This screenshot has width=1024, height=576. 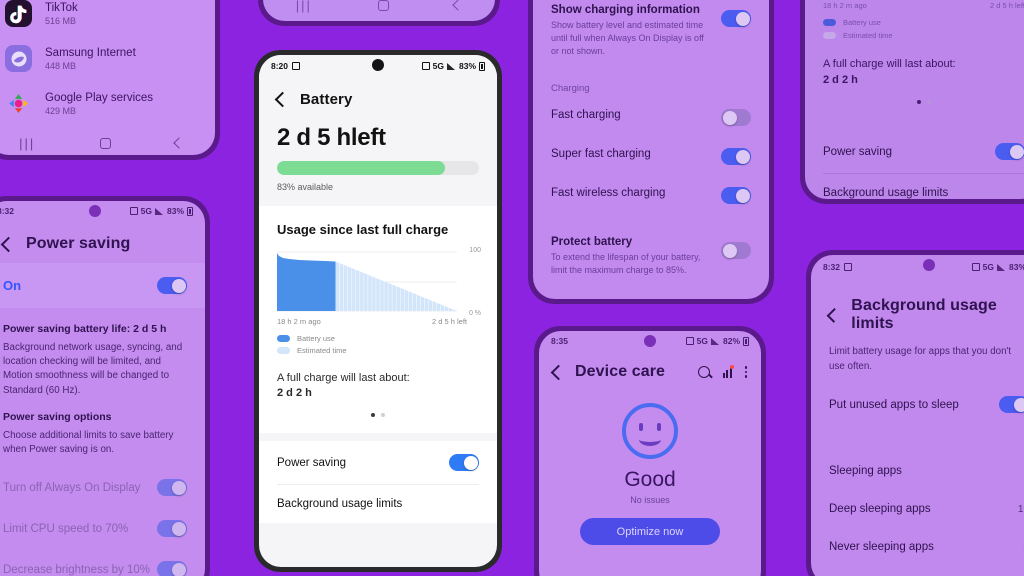 I want to click on legend-swatch-estimated-time, so click(x=829, y=35).